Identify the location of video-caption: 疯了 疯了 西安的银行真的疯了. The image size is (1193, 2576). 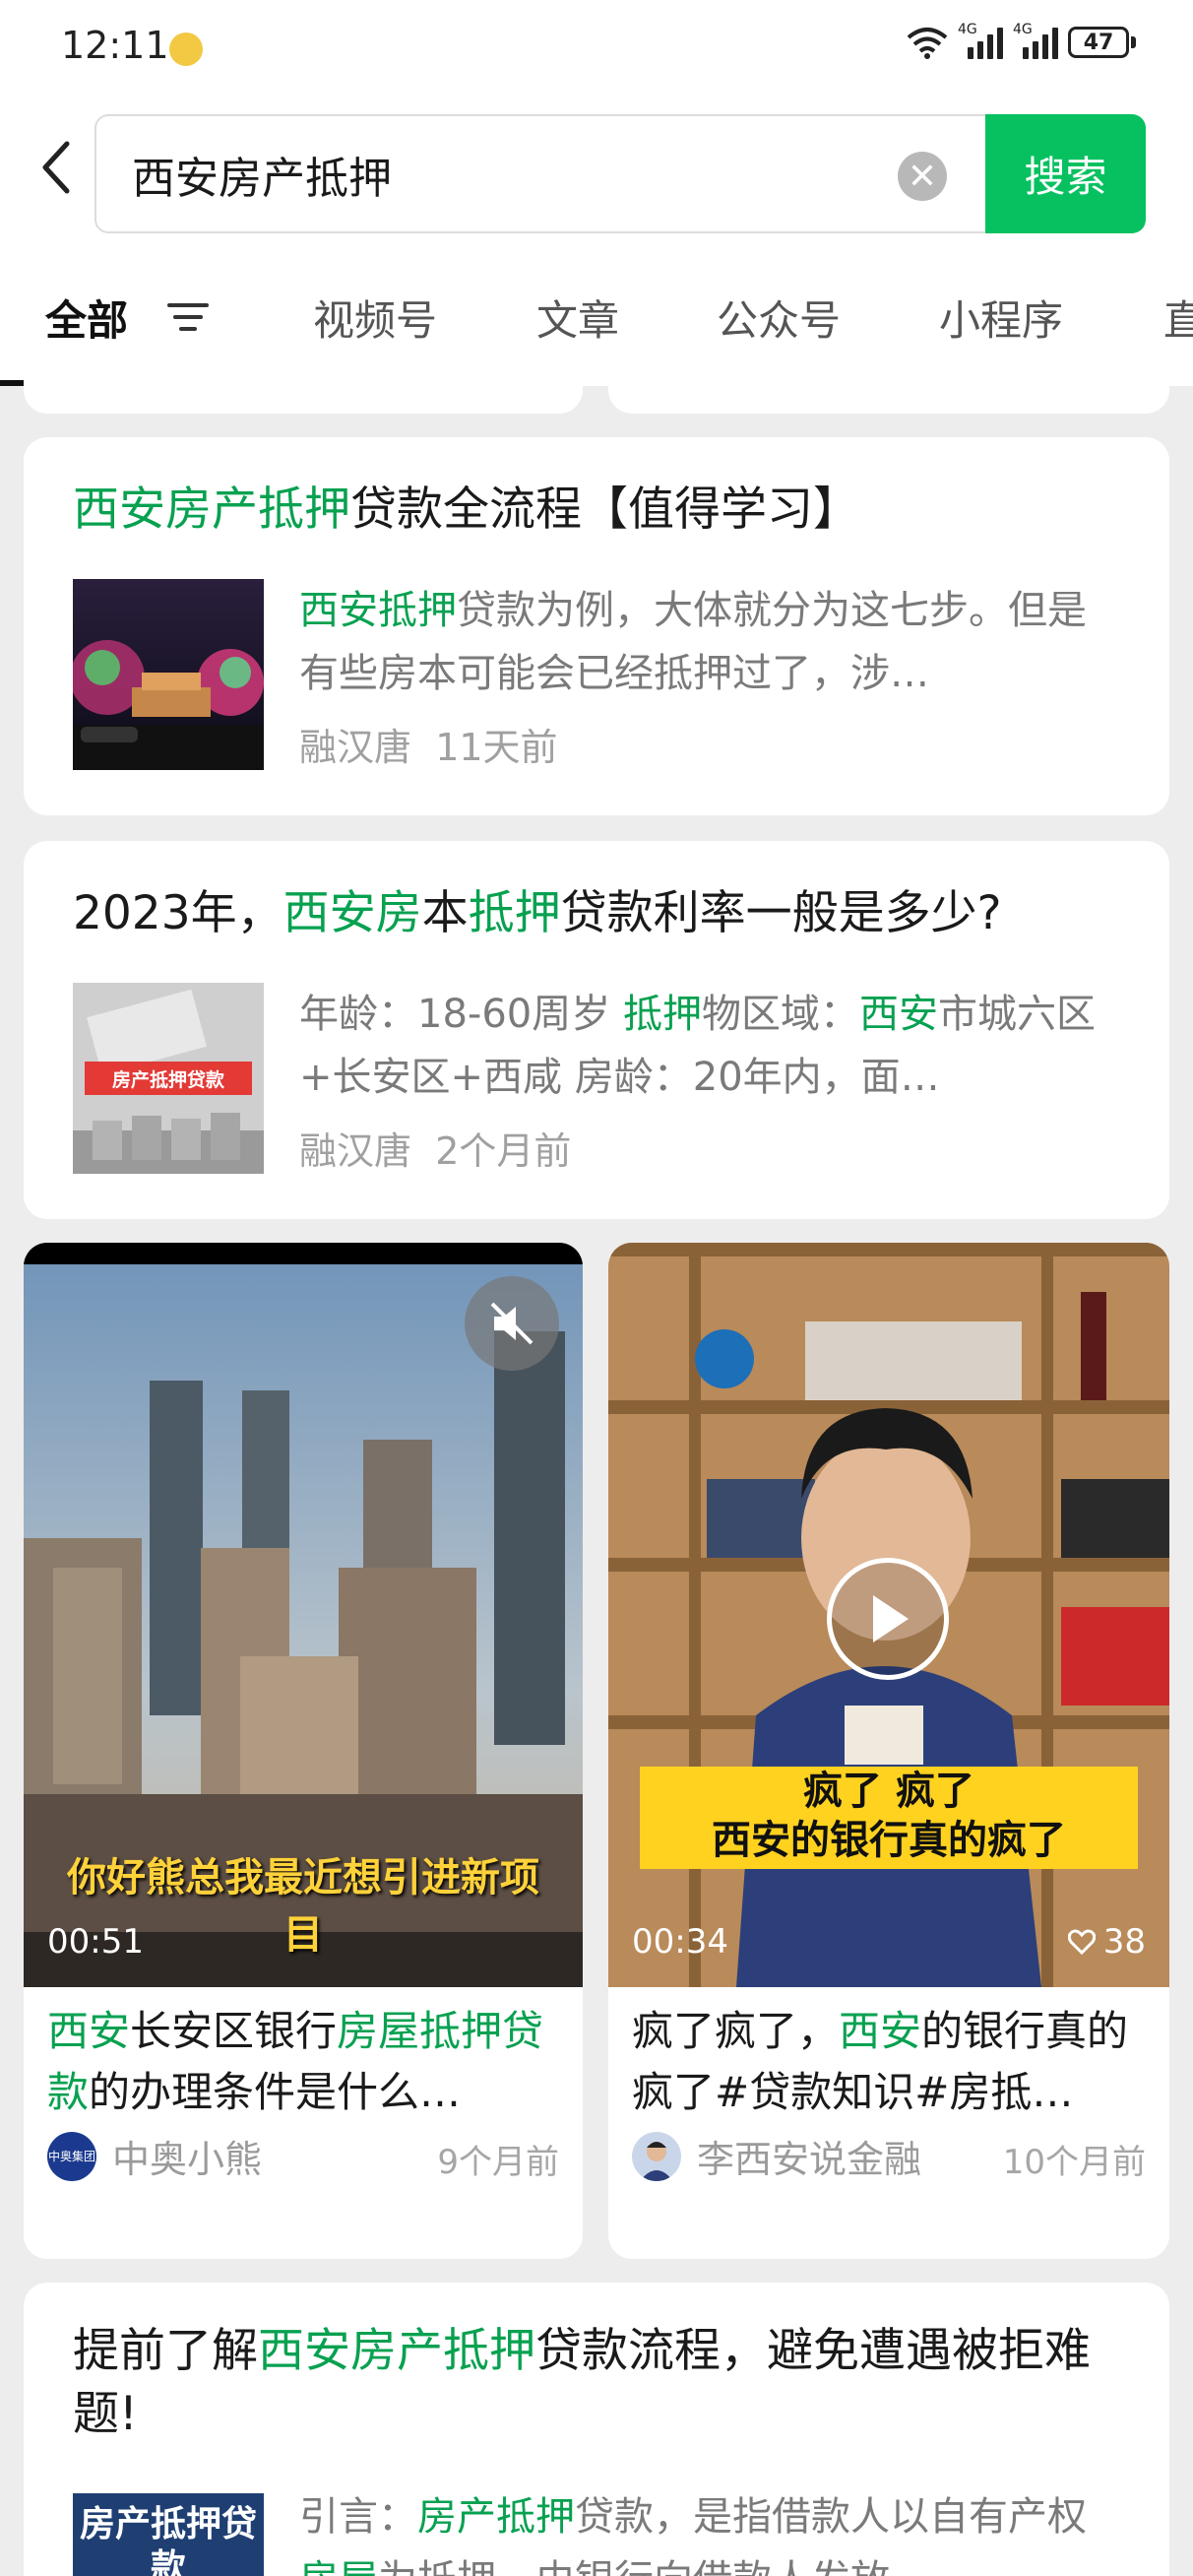
(889, 1818).